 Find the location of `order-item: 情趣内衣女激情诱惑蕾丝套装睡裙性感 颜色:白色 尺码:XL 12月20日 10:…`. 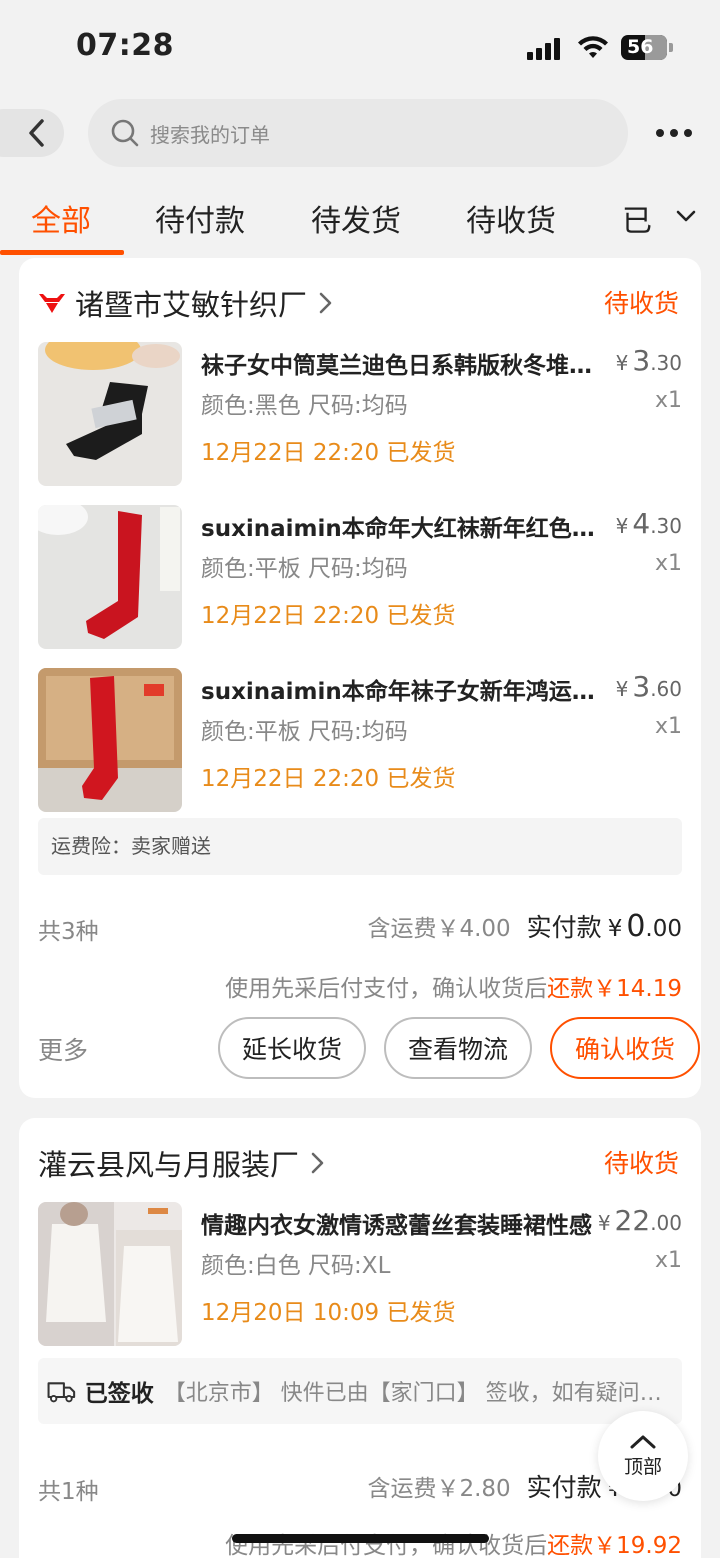

order-item: 情趣内衣女激情诱惑蕾丝套装睡裙性感 颜色:白色 尺码:XL 12月20日 10:… is located at coordinates (360, 1275).